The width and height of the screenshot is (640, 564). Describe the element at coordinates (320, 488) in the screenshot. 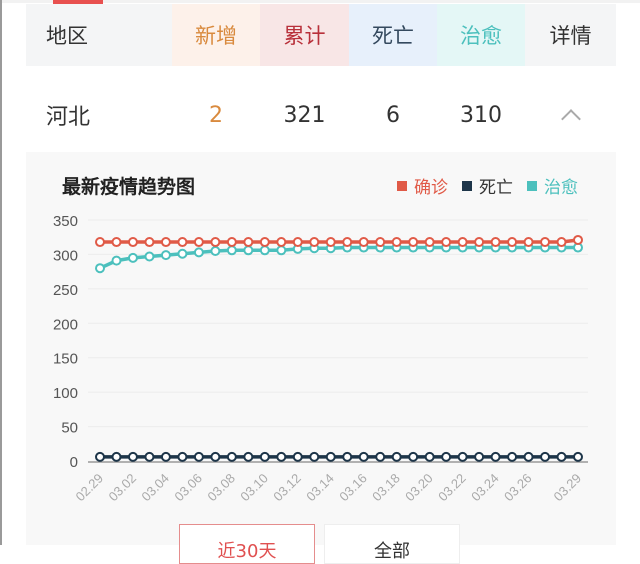

I see `x-tick-label: 03.14` at that location.